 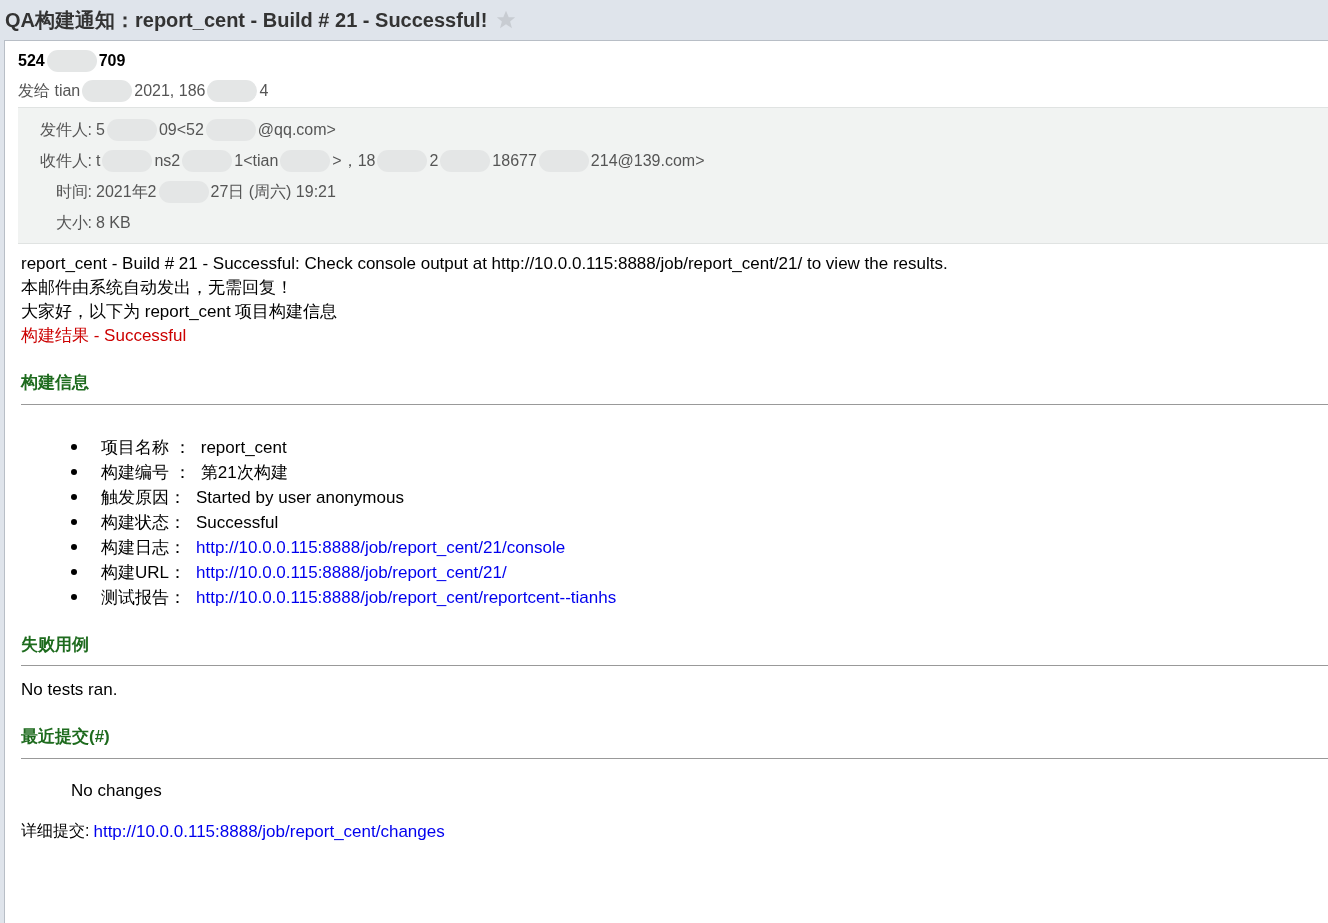 I want to click on message-line: report_cent - Build # 21 - Successful: Check console output at http://10.0.0.115:8888/job/report_cent/21/ to view the results., so click(x=485, y=264).